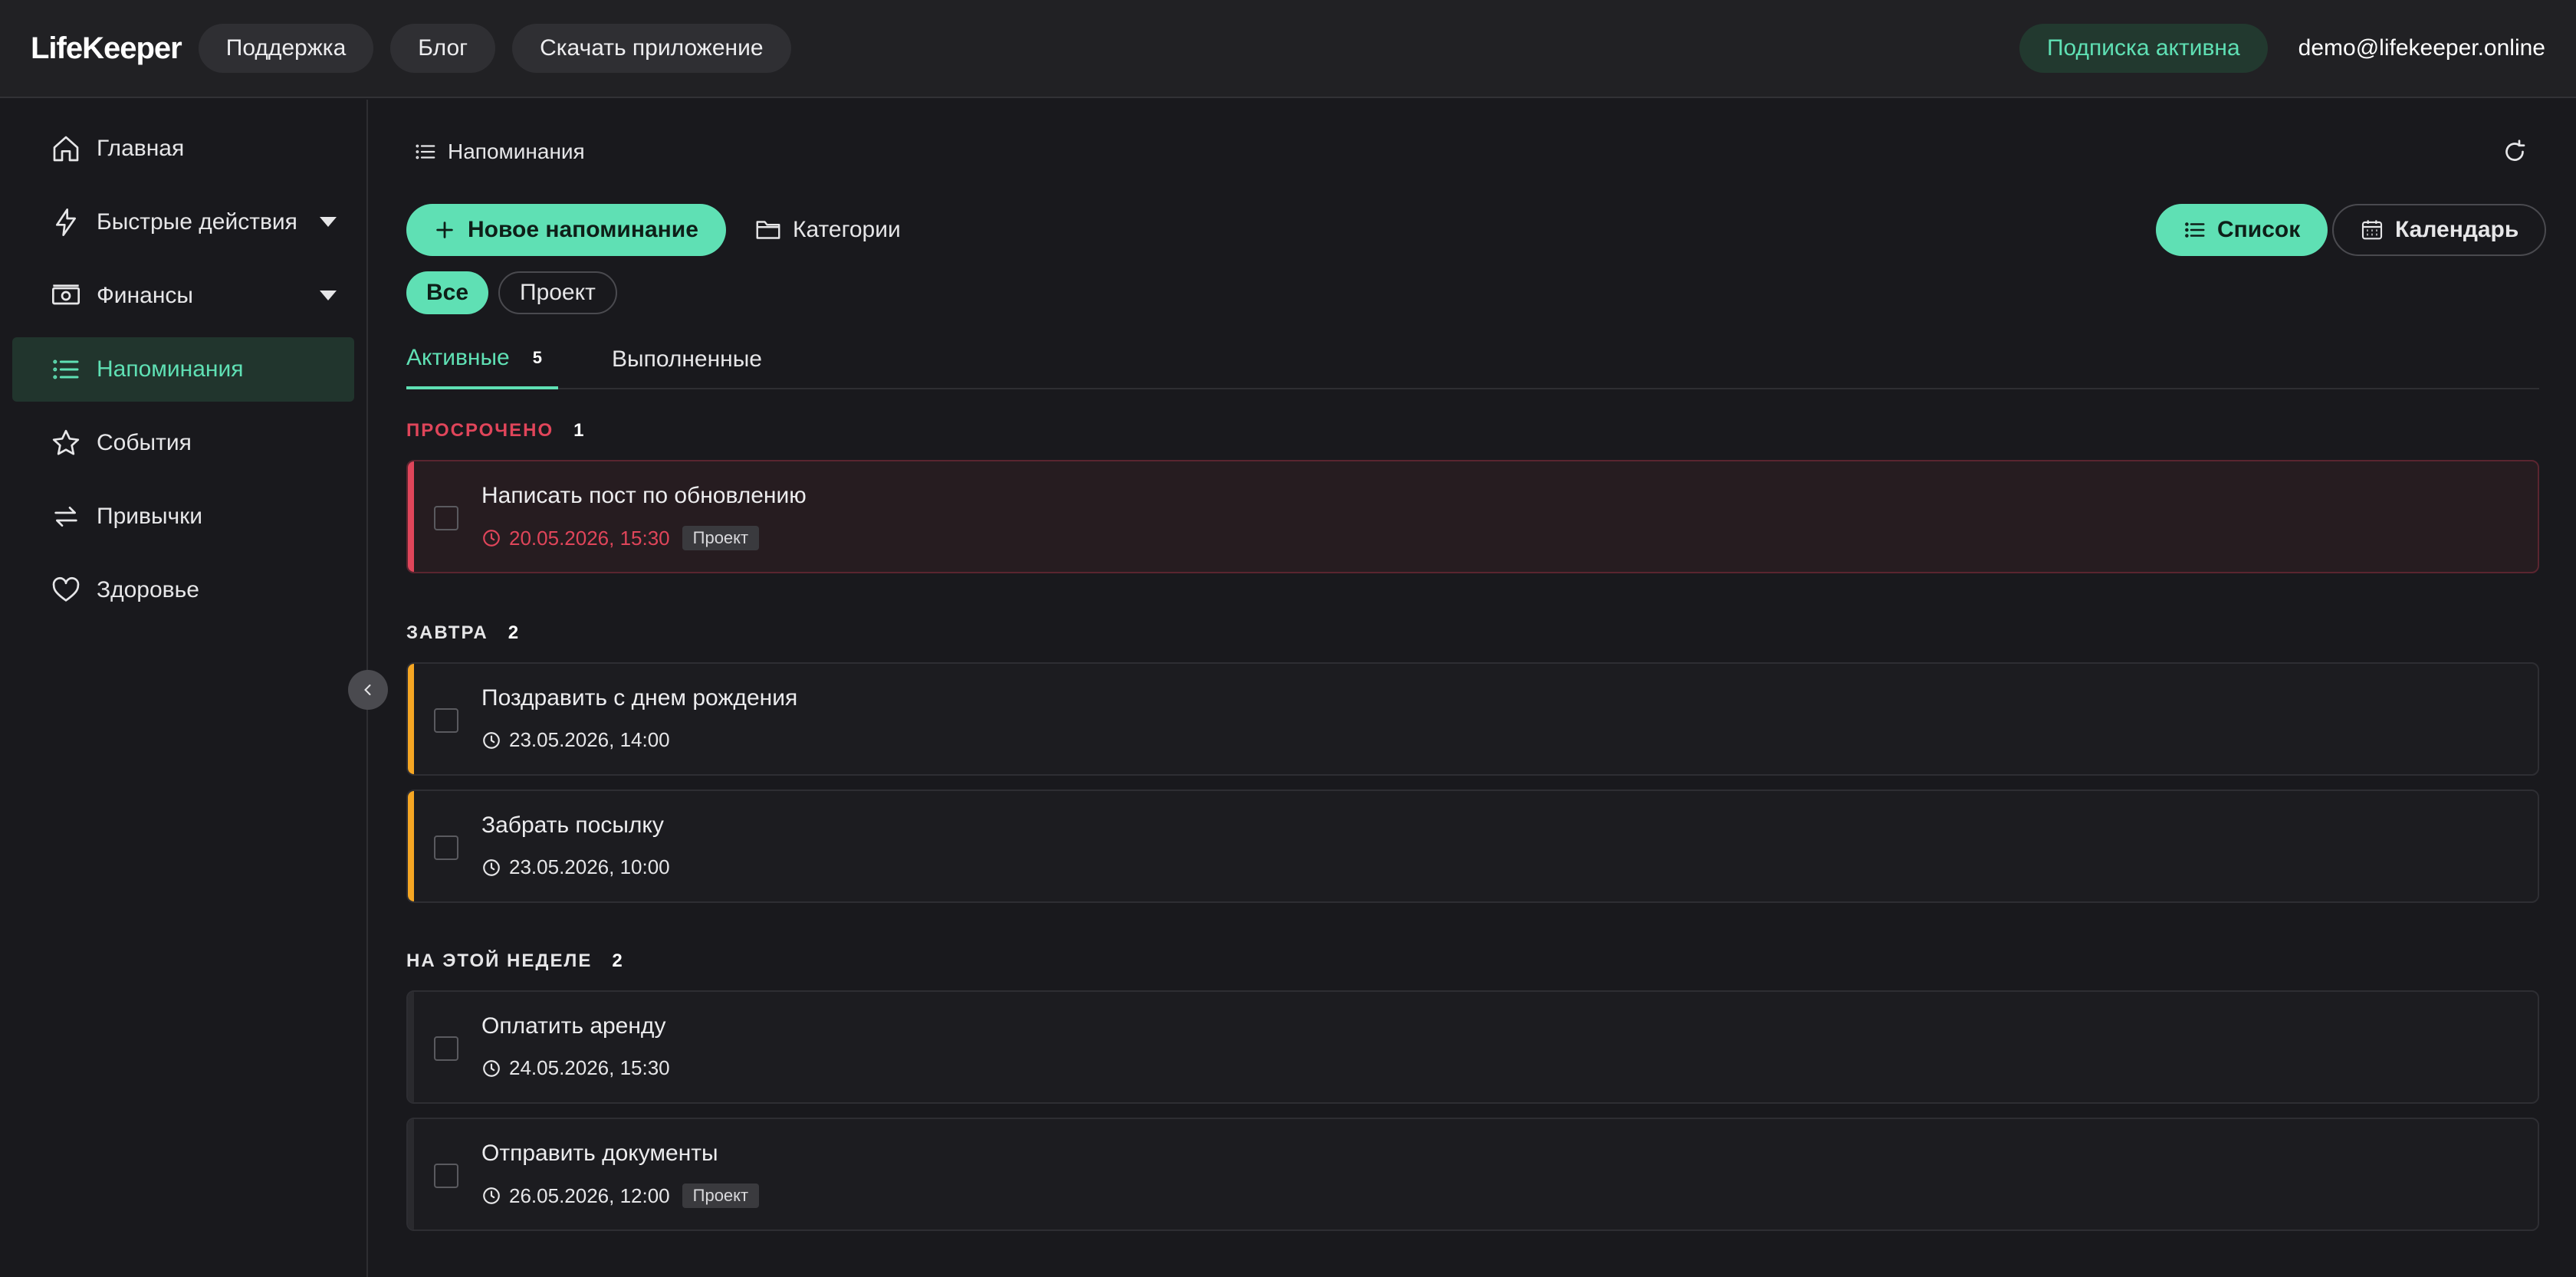 Image resolution: width=2576 pixels, height=1277 pixels. I want to click on reminder-card: Оплатить аренду 24.05.2026, 15:30, so click(1473, 1047).